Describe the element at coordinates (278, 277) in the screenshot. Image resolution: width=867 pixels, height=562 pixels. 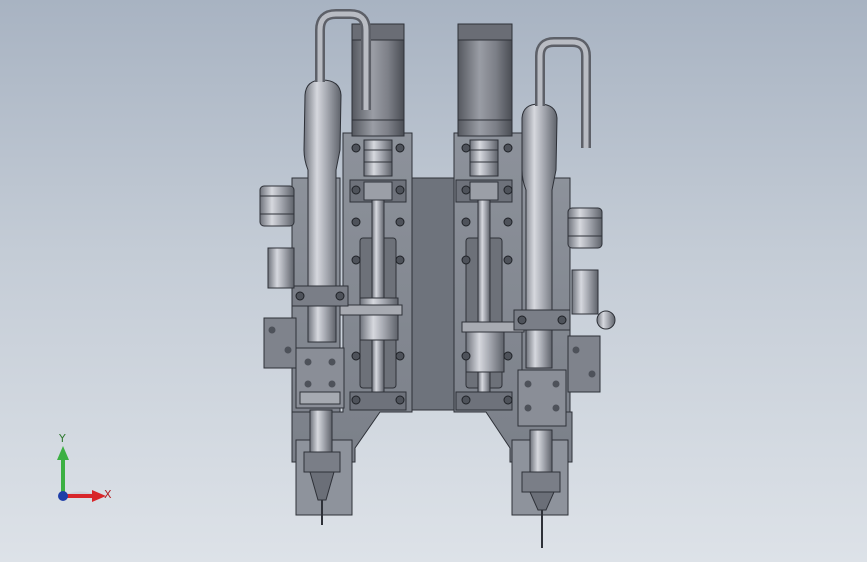
I see `left-side-fitting` at that location.